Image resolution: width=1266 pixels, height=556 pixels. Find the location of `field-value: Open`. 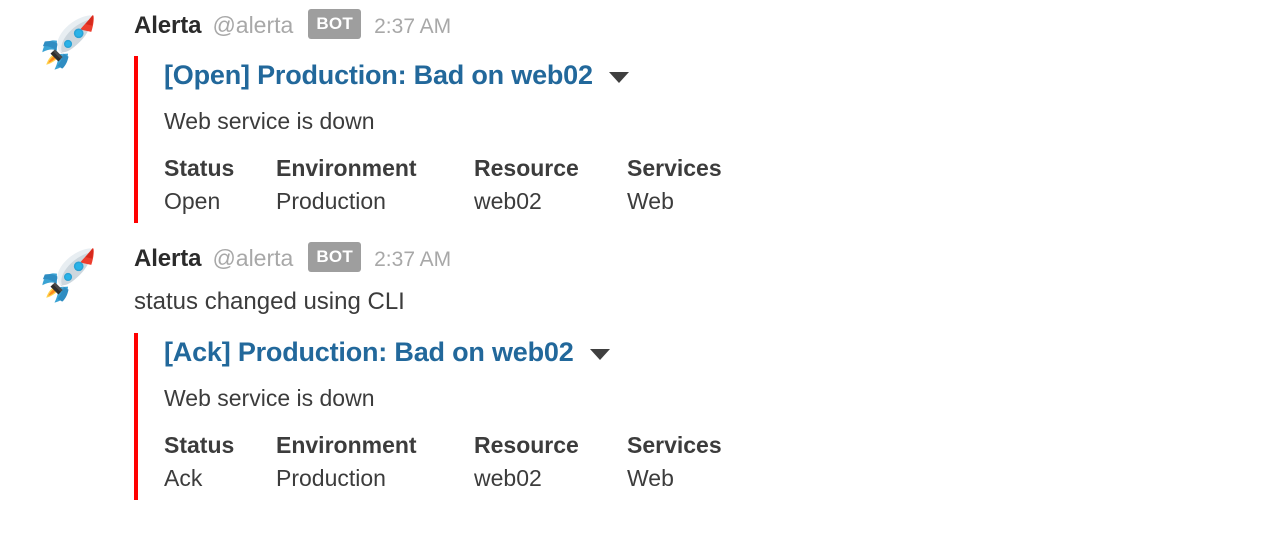

field-value: Open is located at coordinates (192, 201).